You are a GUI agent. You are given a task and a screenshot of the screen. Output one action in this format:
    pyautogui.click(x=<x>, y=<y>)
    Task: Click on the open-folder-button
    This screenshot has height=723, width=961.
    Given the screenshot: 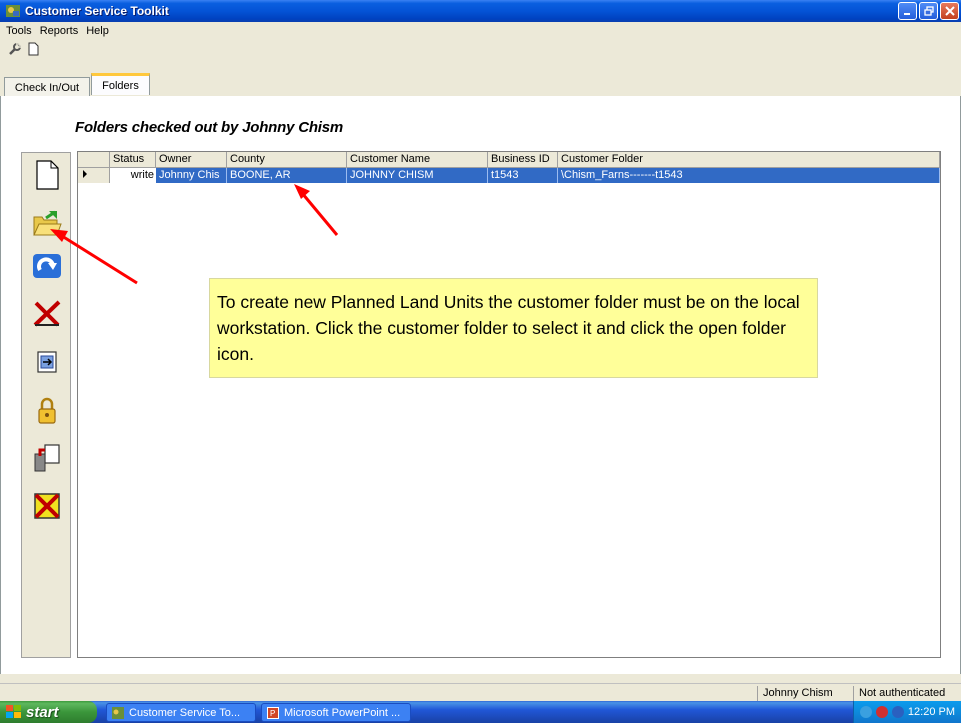 What is the action you would take?
    pyautogui.click(x=47, y=224)
    